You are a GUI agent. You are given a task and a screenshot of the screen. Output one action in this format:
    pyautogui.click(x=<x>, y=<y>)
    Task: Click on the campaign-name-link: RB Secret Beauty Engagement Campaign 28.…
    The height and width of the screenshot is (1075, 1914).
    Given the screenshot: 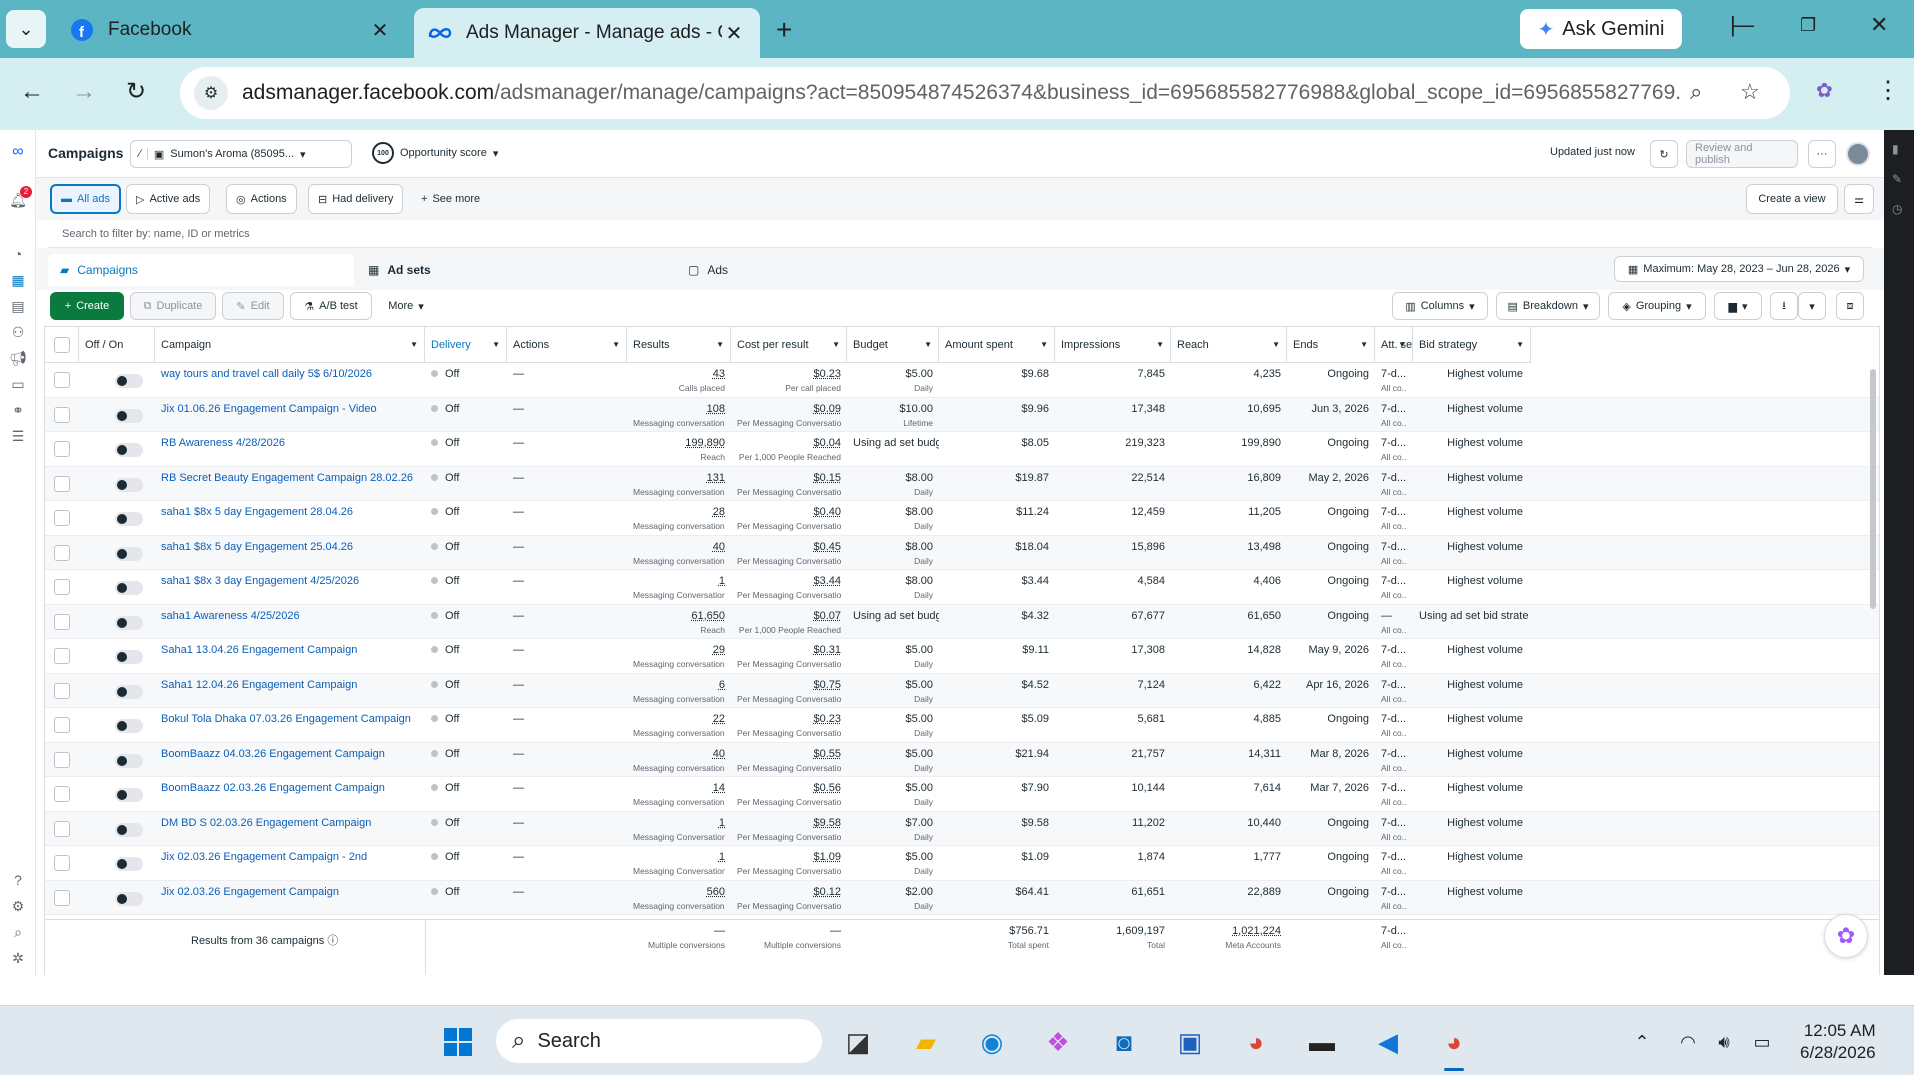 What is the action you would take?
    pyautogui.click(x=290, y=484)
    